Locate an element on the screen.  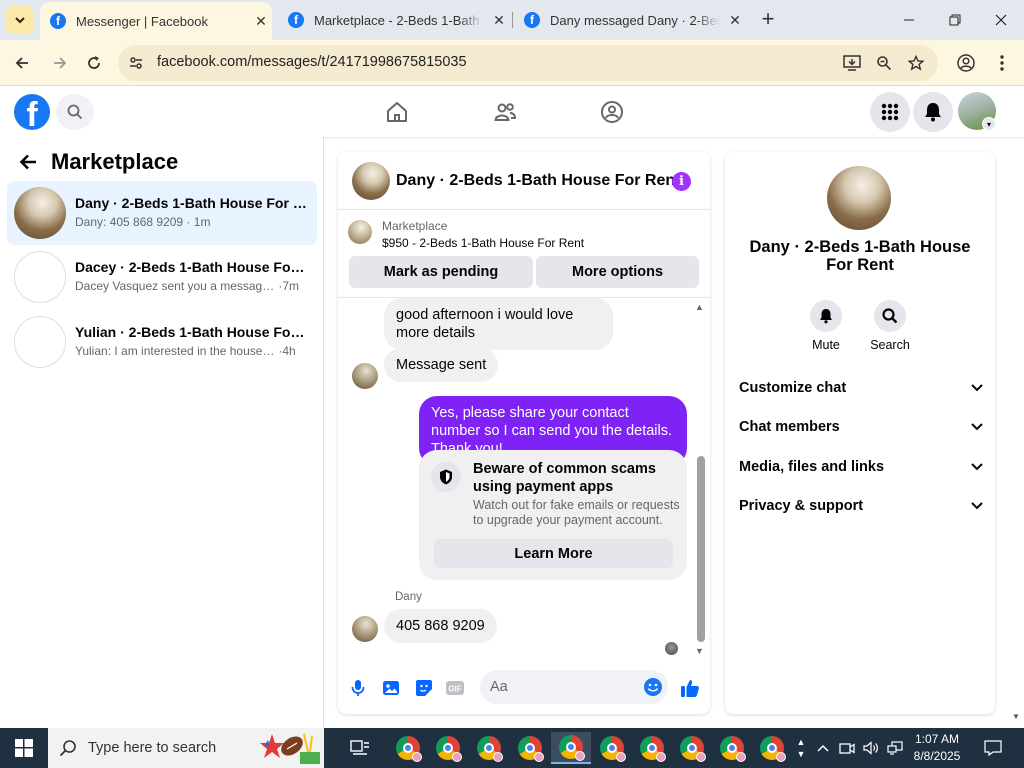
notifications-button is located at coordinates (933, 112).